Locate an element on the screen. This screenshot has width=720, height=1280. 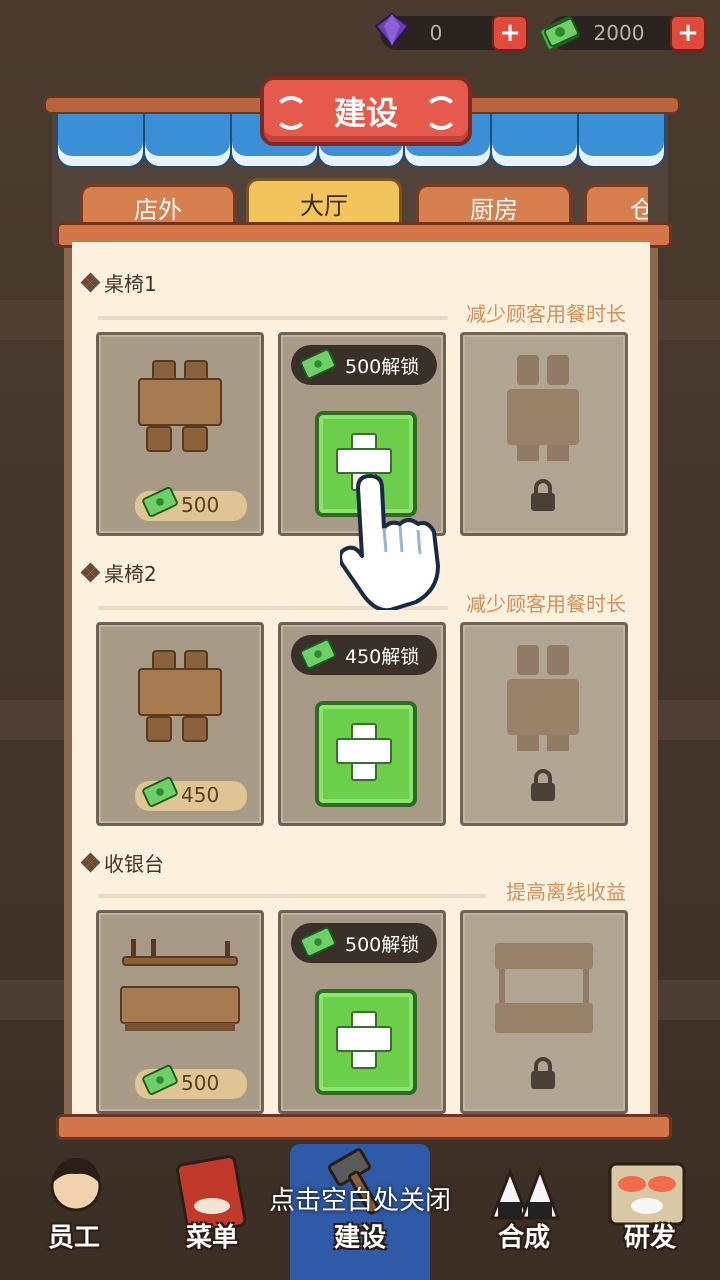
panel-rail-bottom is located at coordinates (364, 1127).